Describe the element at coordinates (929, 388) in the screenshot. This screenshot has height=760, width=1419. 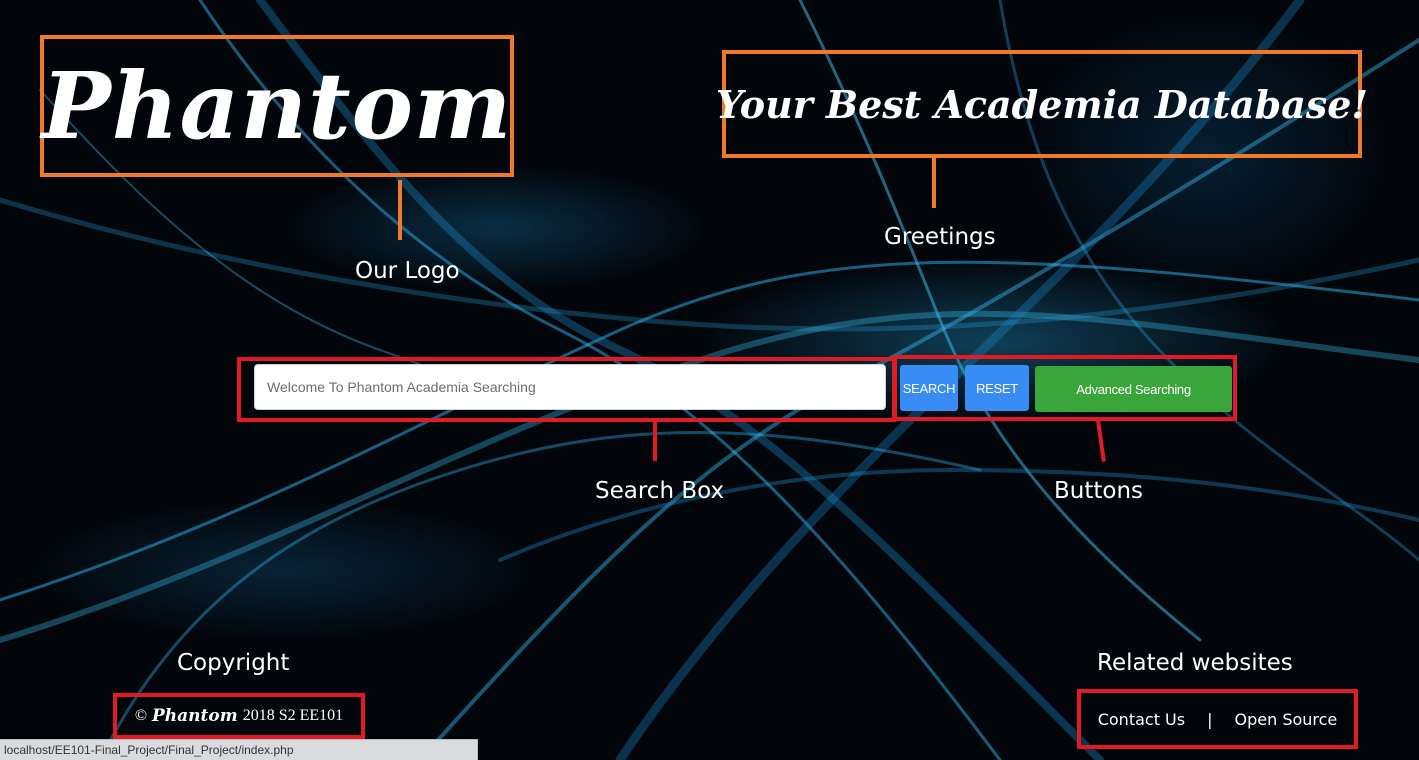
I see `search-button: SEARCH` at that location.